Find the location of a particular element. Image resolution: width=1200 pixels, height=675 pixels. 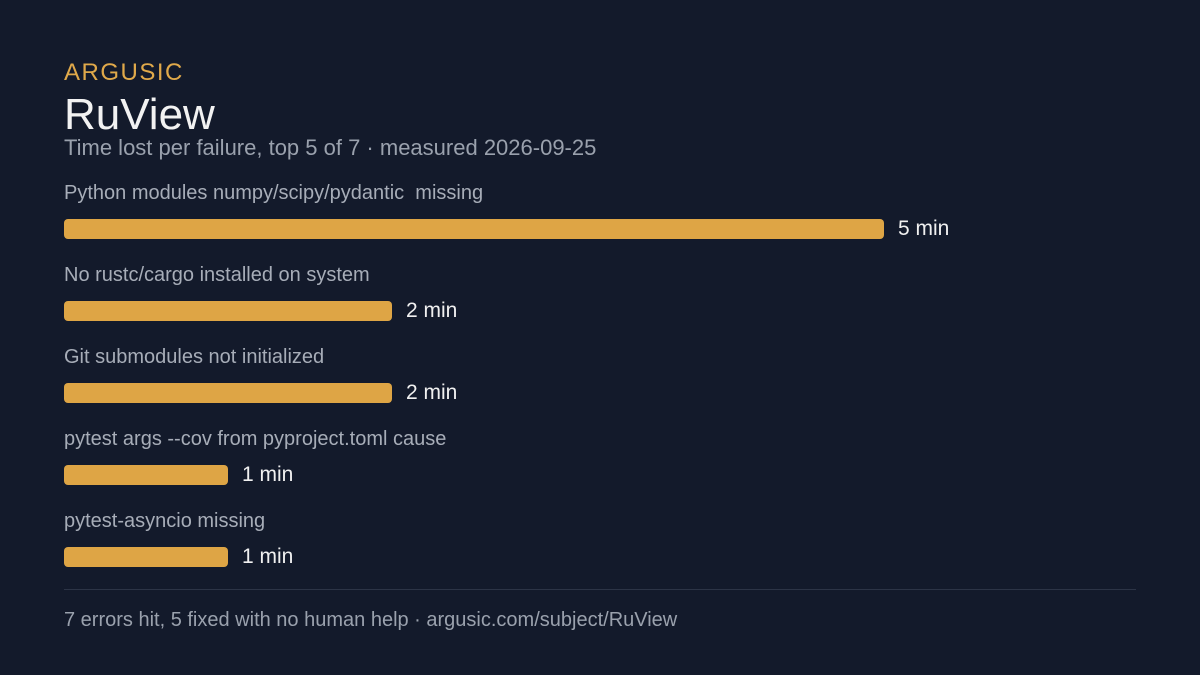

brand-label: ARGUSIC is located at coordinates (124, 72).